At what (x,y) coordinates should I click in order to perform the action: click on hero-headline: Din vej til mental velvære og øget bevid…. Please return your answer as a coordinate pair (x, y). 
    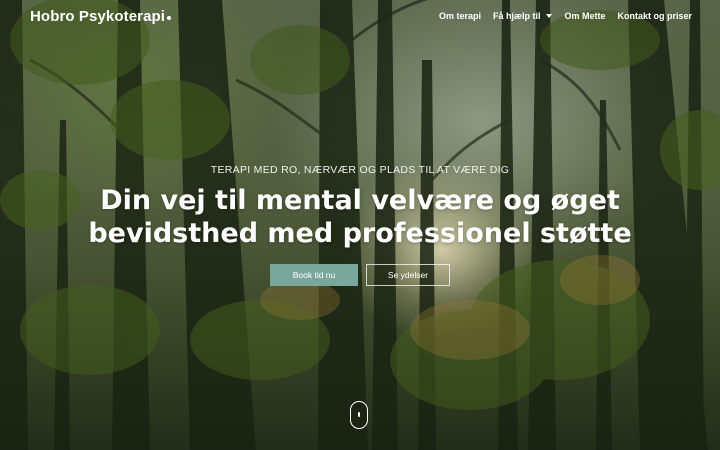
    Looking at the image, I should click on (360, 217).